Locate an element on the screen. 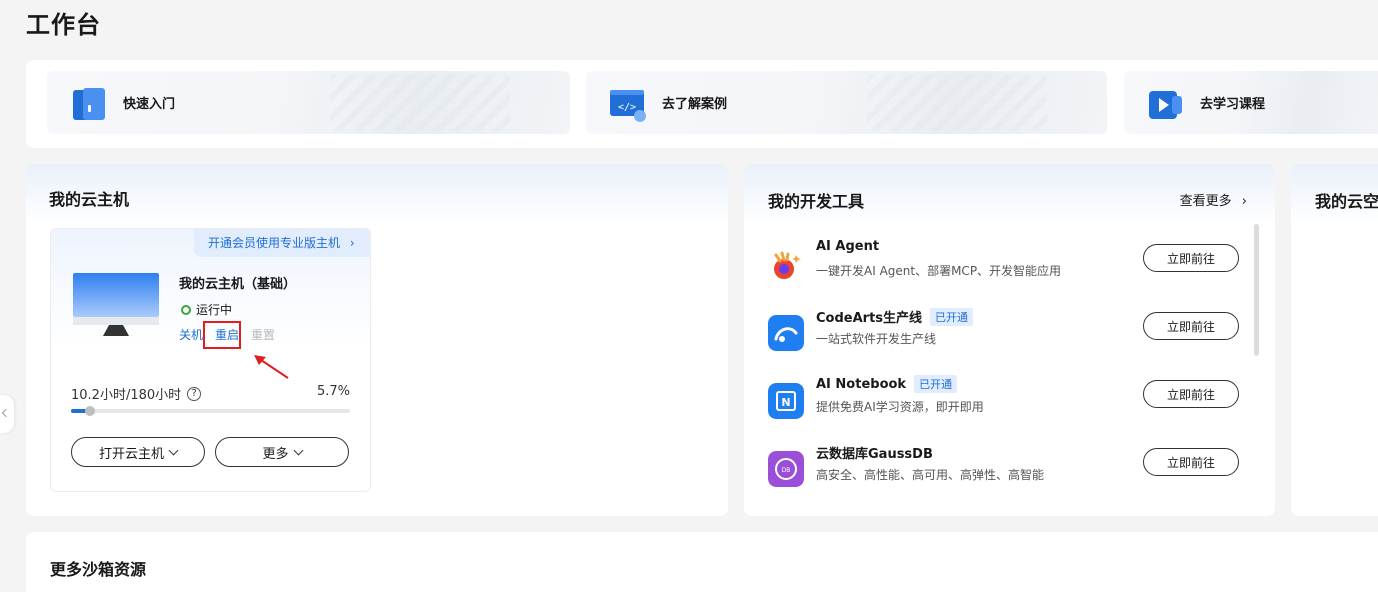 Image resolution: width=1378 pixels, height=592 pixels. more-resources-panel: 更多沙箱资源 is located at coordinates (702, 562).